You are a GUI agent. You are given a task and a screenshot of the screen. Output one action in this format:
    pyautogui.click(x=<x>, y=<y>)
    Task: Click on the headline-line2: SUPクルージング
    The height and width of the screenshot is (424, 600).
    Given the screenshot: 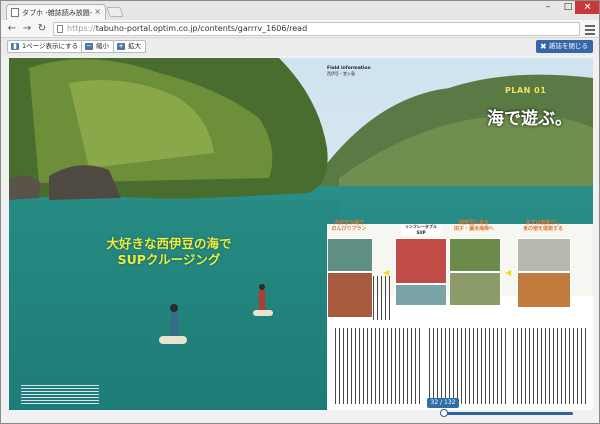 What is the action you would take?
    pyautogui.click(x=169, y=259)
    